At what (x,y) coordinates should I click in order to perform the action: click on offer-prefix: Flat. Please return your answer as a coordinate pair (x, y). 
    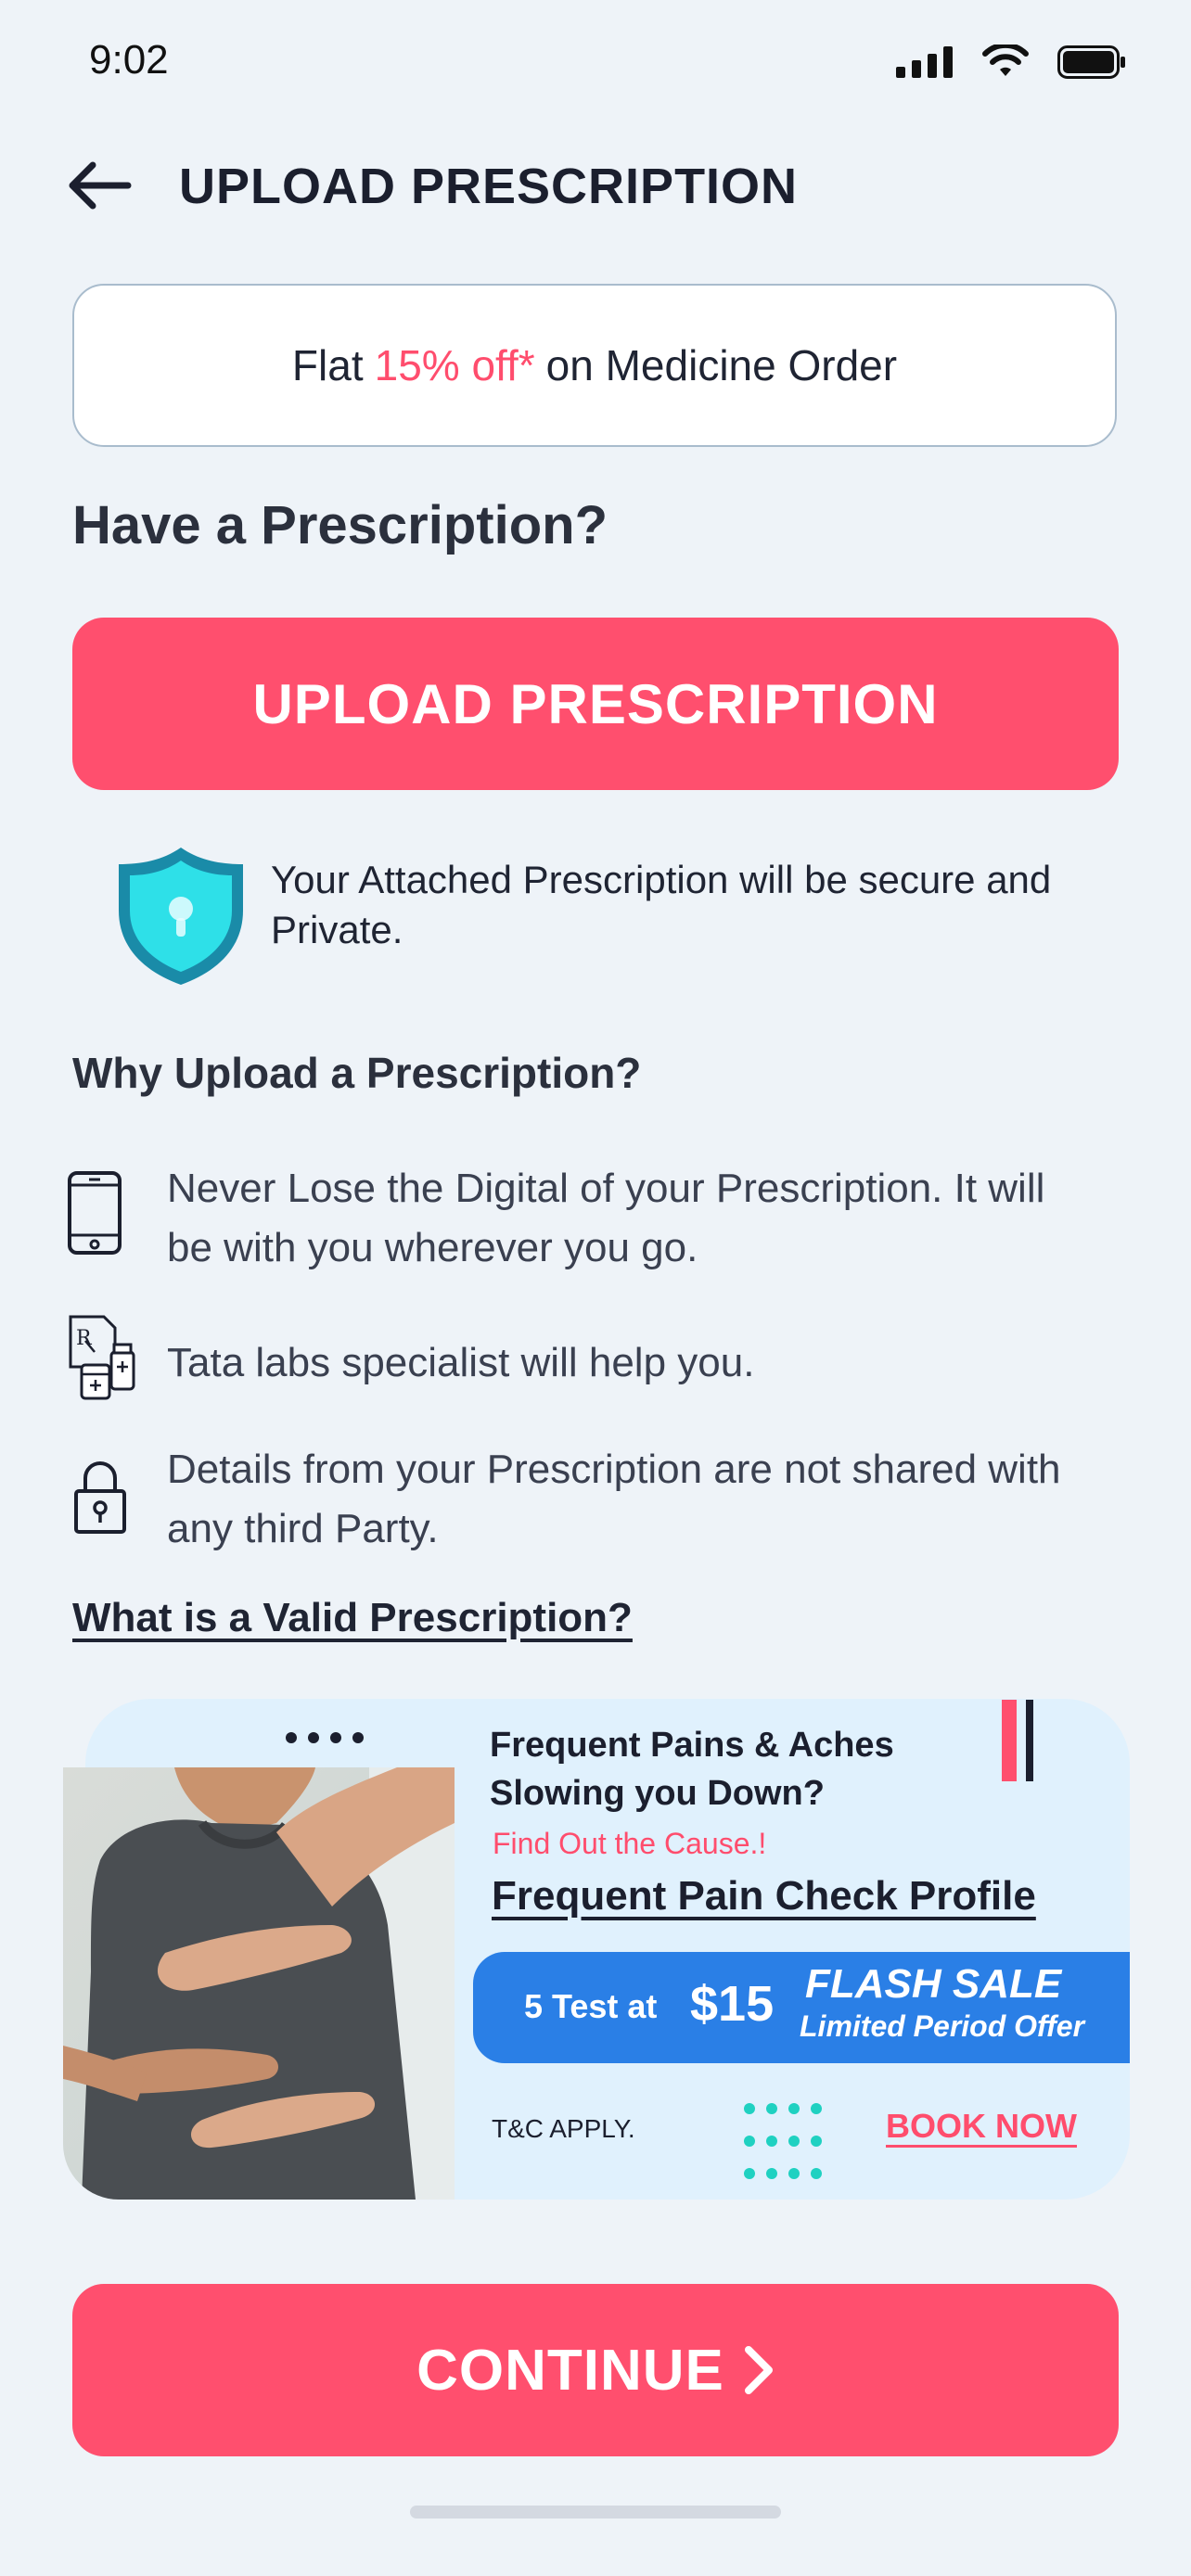
    Looking at the image, I should click on (327, 365).